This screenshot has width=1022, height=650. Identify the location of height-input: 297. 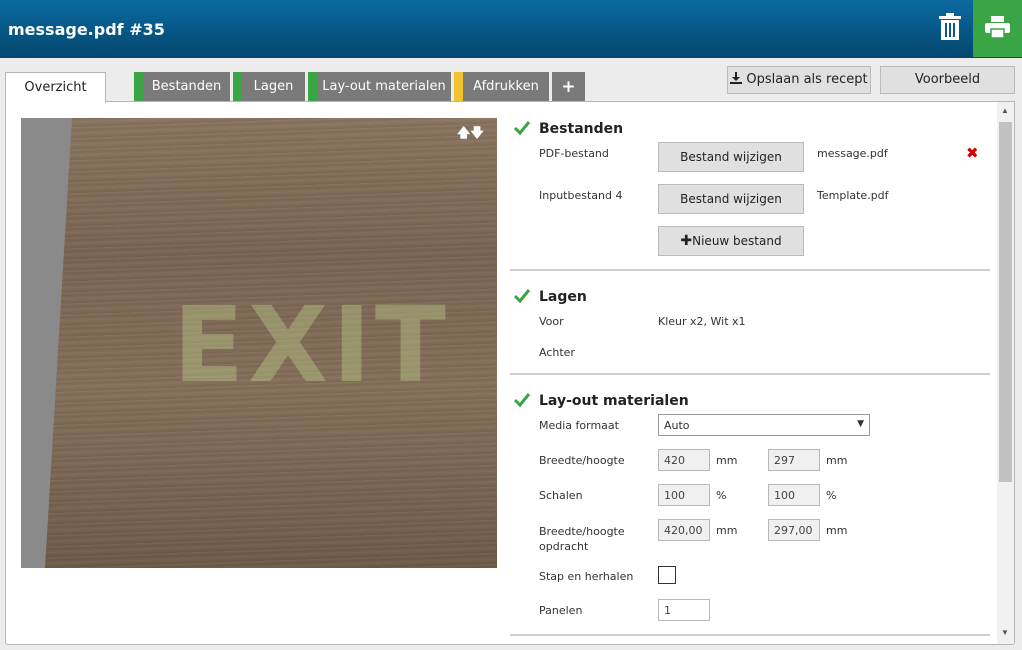
(794, 460).